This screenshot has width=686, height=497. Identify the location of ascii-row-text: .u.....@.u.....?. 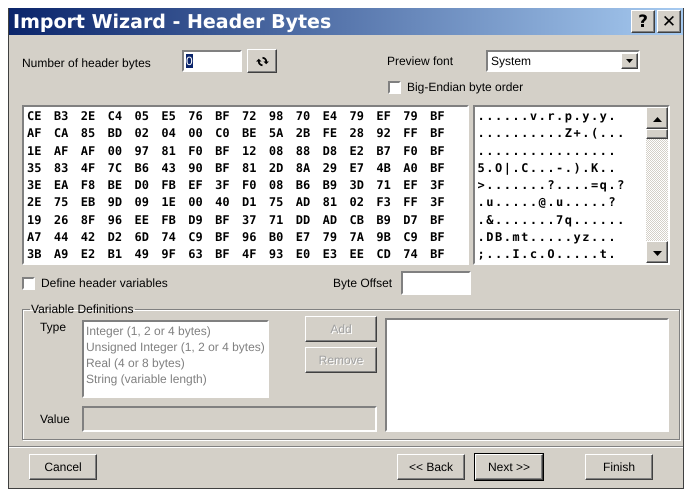
(548, 203).